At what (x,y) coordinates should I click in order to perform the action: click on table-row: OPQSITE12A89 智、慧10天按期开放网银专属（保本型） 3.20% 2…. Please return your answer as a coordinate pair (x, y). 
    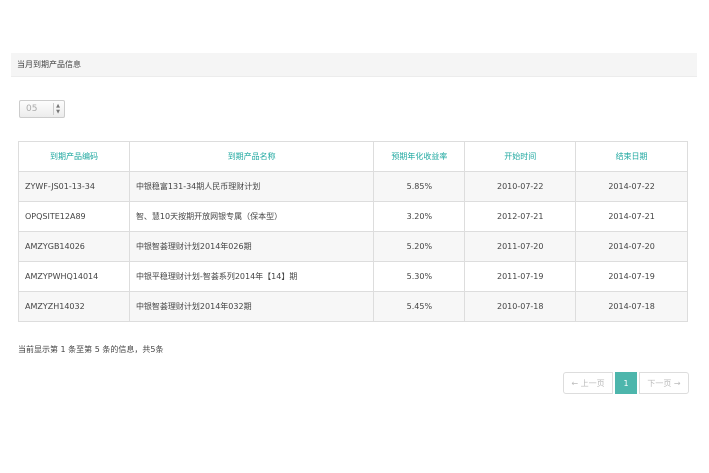
    Looking at the image, I should click on (353, 216).